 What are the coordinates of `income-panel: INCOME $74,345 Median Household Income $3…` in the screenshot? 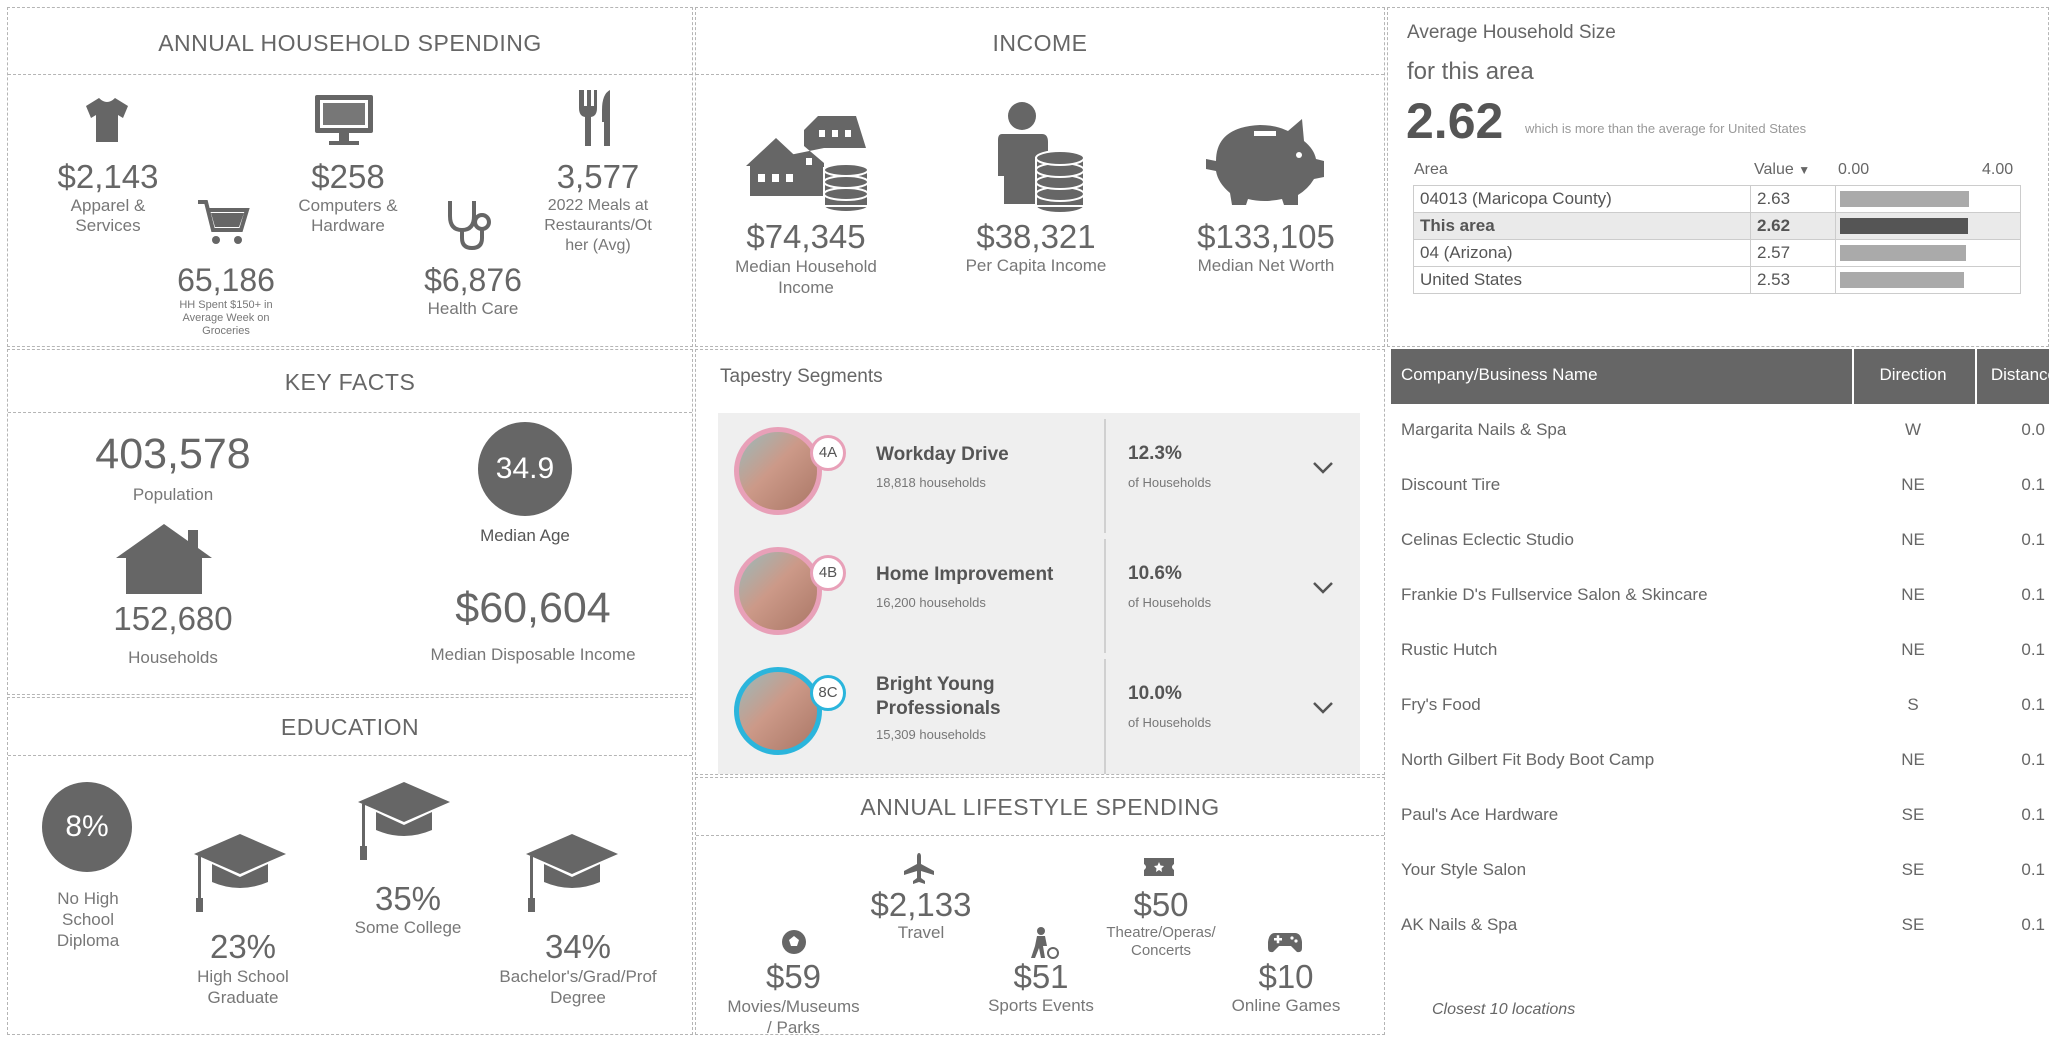 It's located at (1040, 177).